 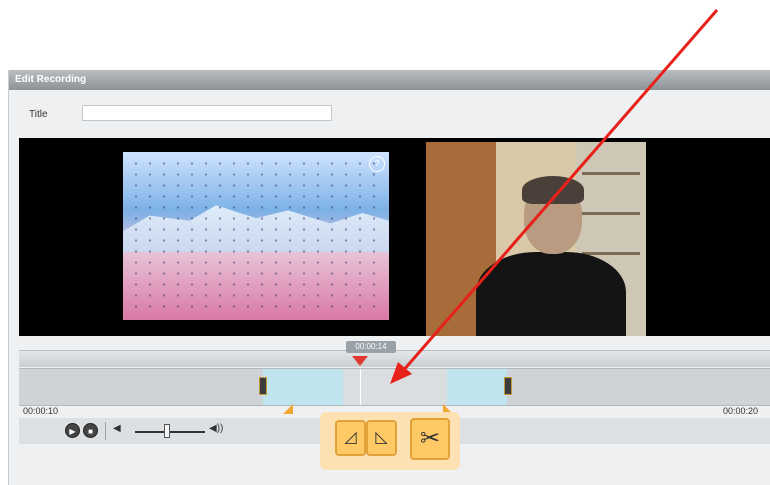 What do you see at coordinates (263, 386) in the screenshot?
I see `trim-handle-left` at bounding box center [263, 386].